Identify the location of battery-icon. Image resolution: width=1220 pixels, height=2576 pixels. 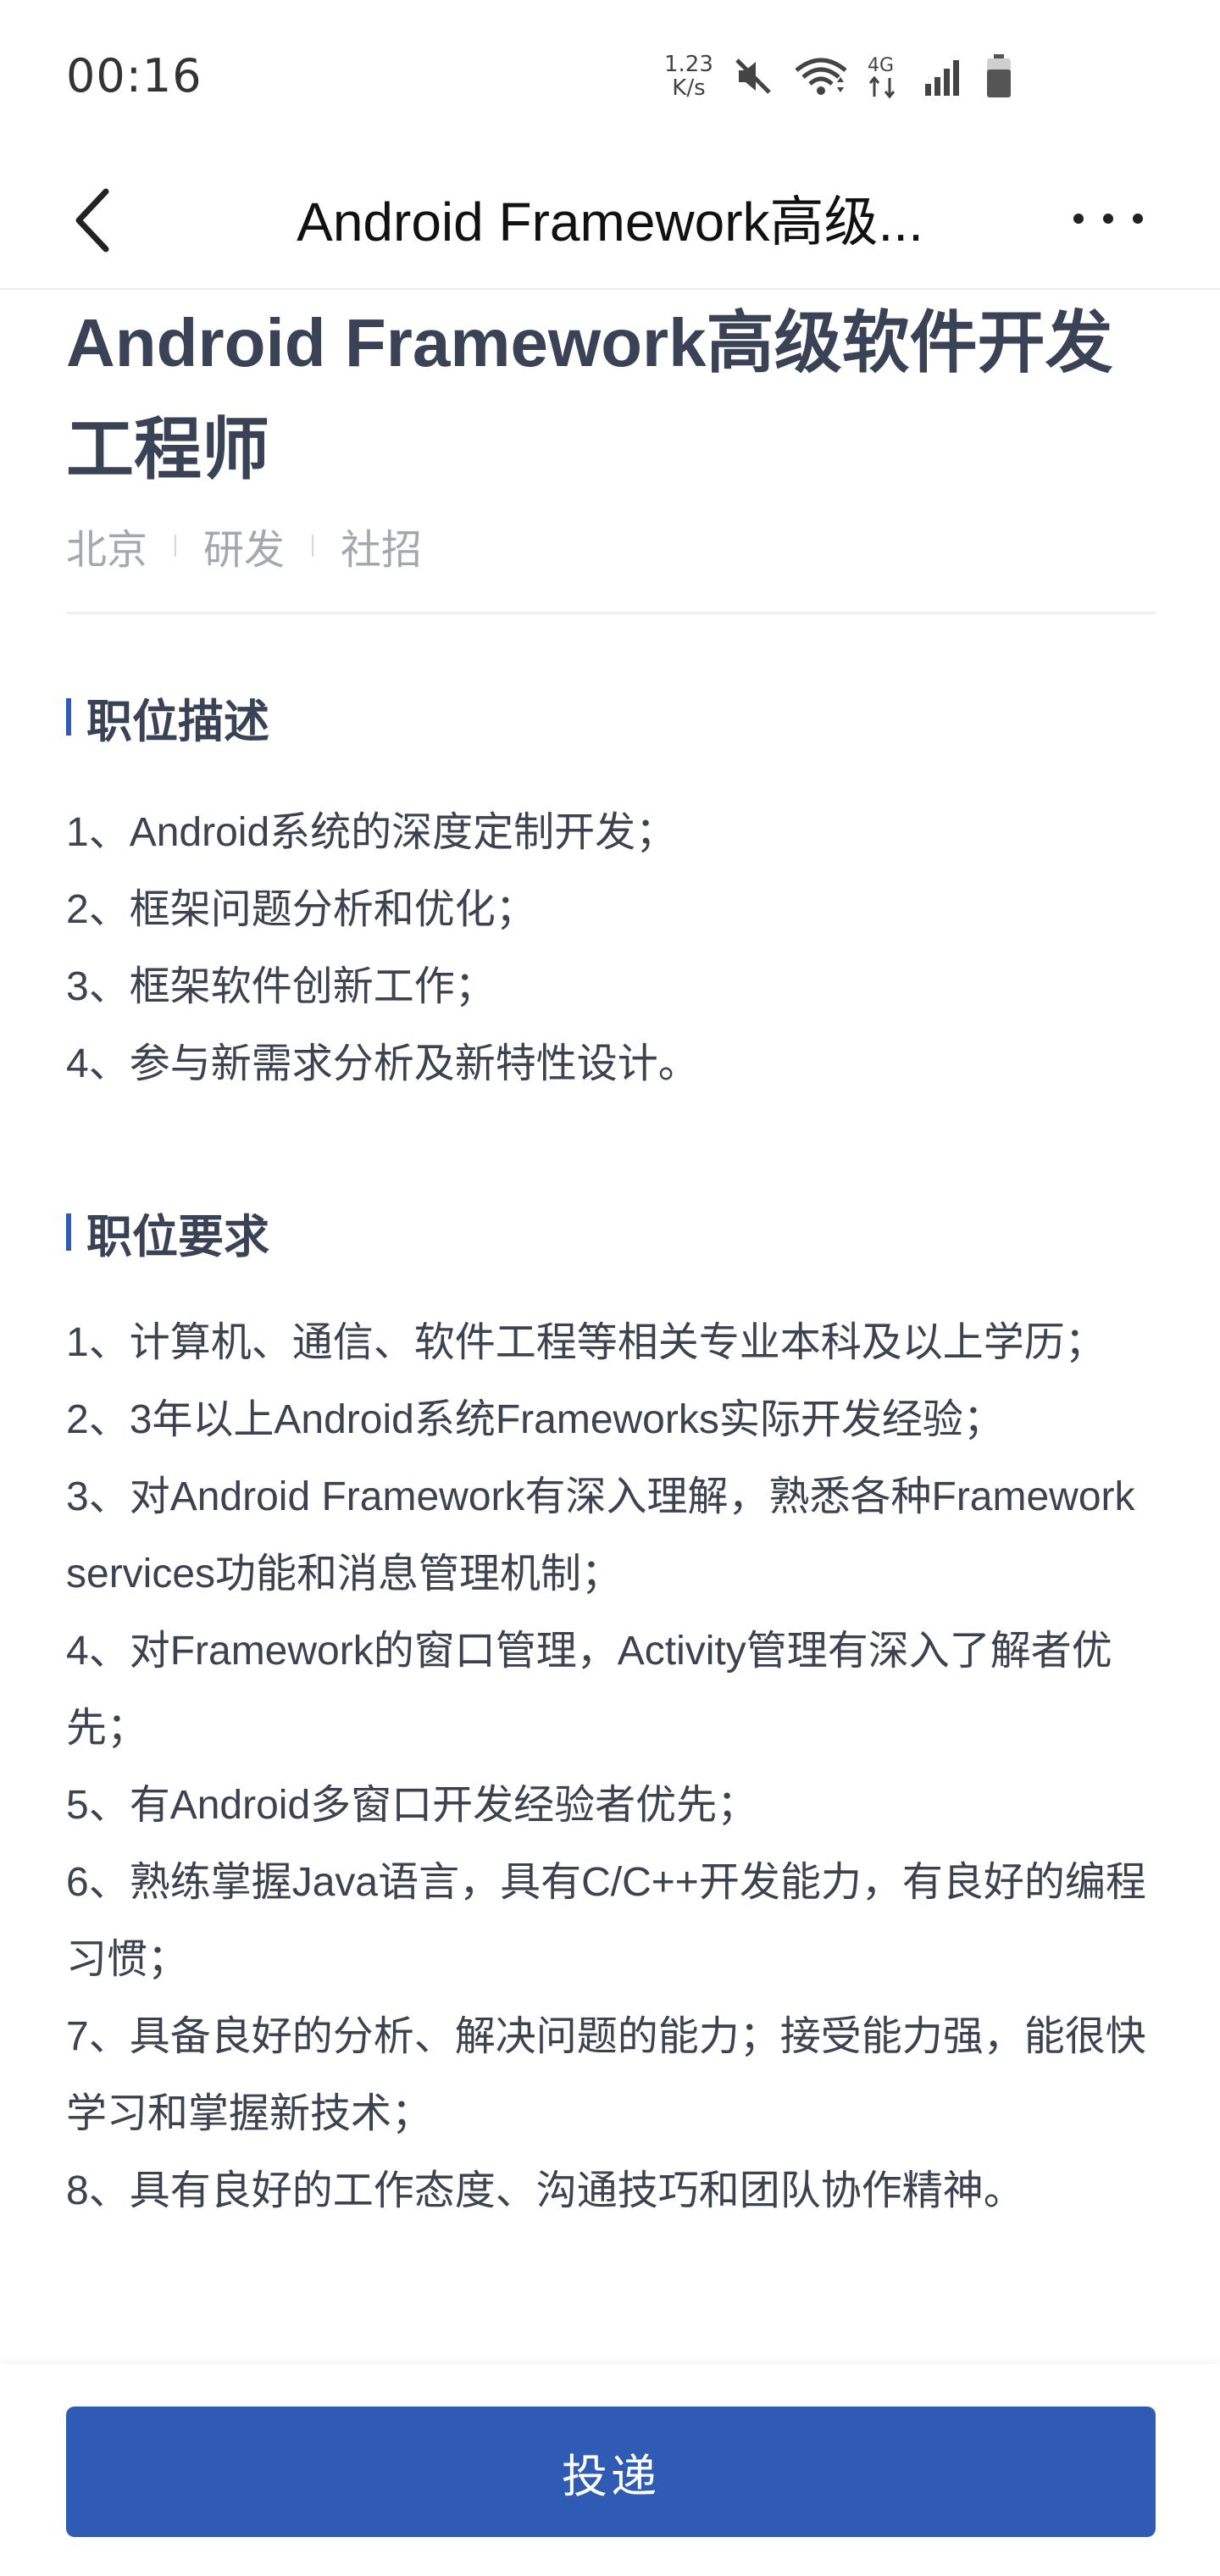
(998, 76).